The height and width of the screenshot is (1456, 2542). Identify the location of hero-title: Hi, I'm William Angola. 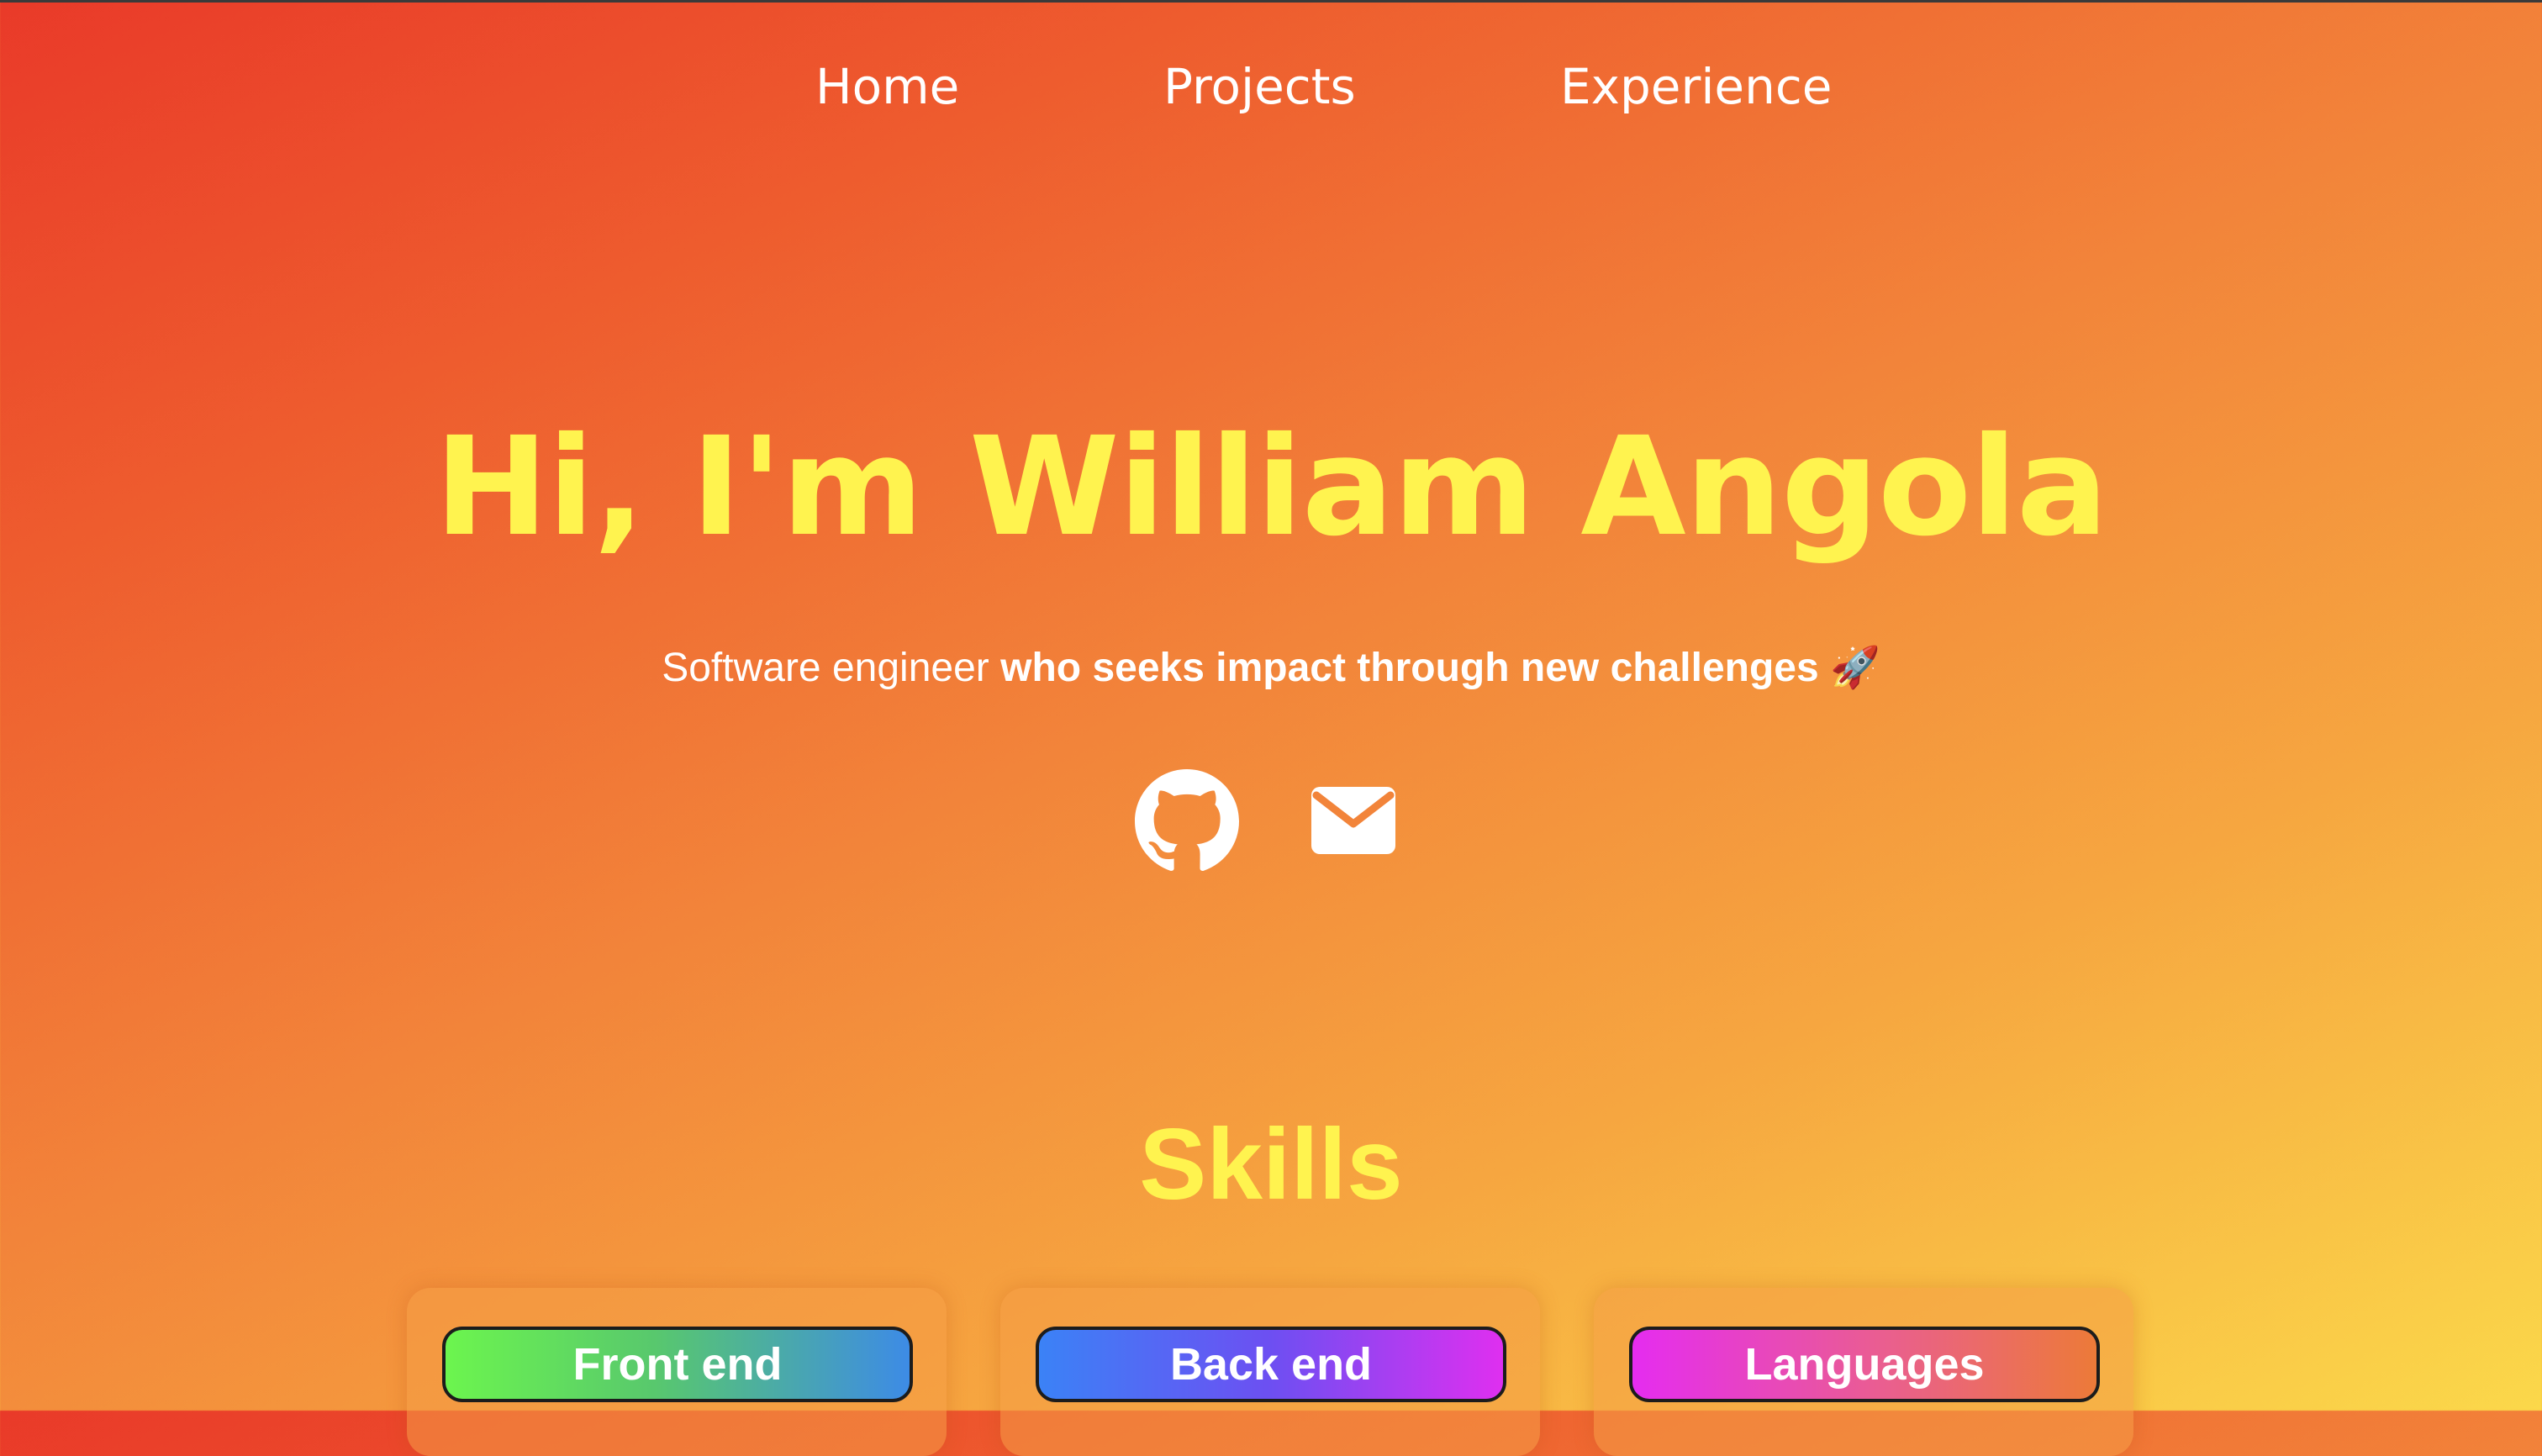
(1271, 488).